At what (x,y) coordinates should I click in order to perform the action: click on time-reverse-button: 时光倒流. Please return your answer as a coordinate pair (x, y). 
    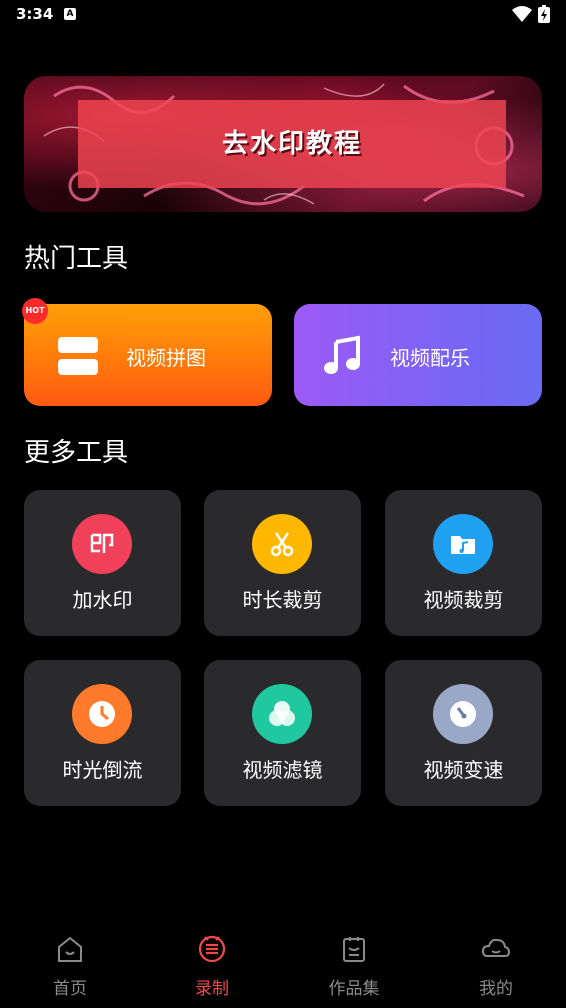
    Looking at the image, I should click on (102, 733).